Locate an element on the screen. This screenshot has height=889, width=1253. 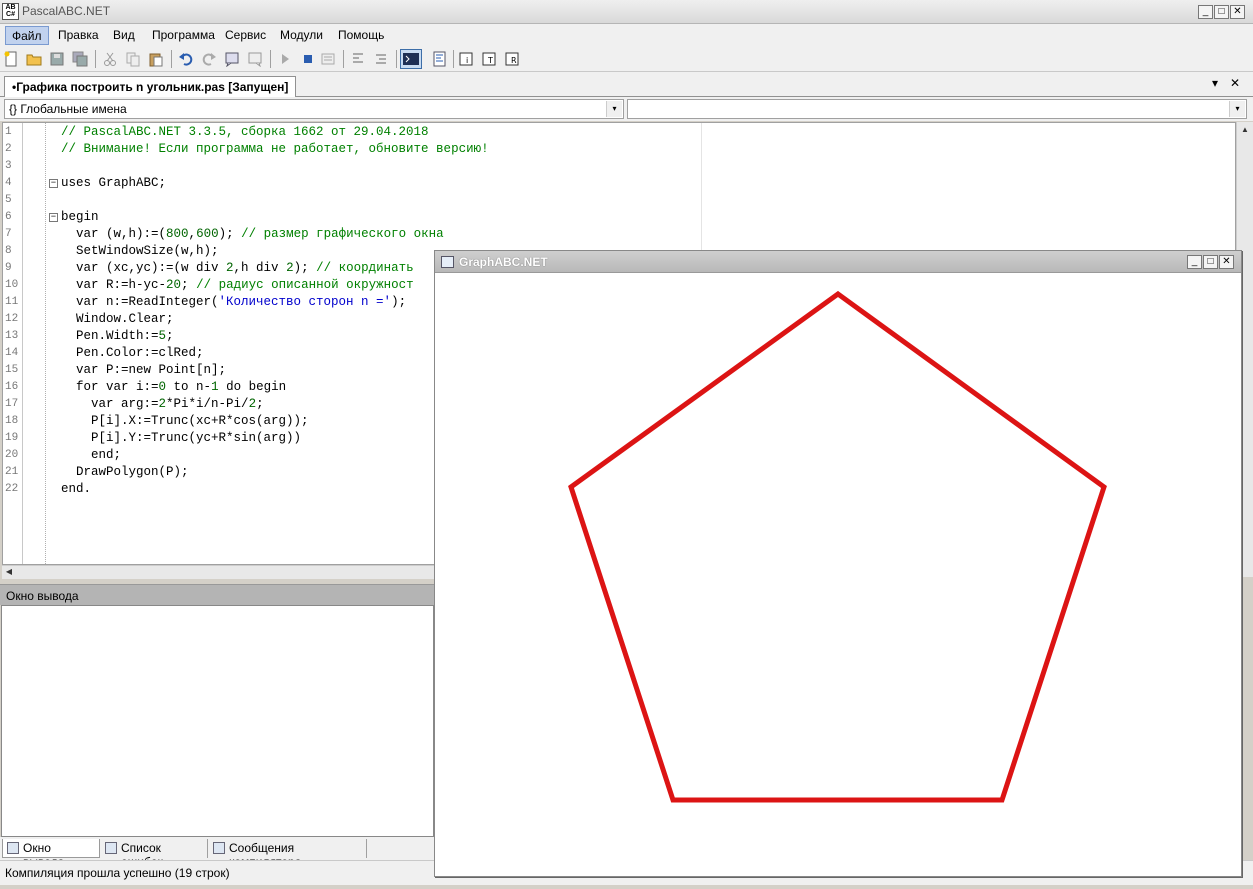
code-line: 6 − begin is located at coordinates (353, 217).